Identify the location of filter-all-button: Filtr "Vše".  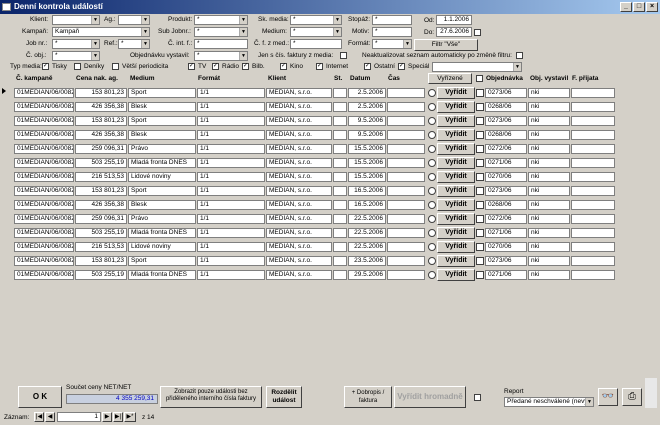
(446, 45).